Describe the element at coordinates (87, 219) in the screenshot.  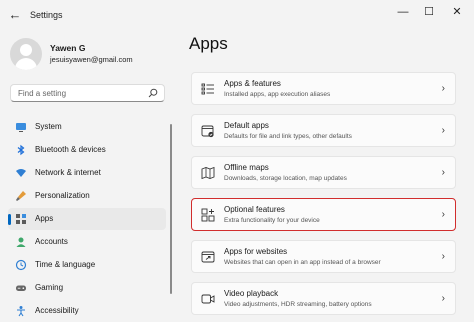
I see `sidebar-item-apps: Apps` at that location.